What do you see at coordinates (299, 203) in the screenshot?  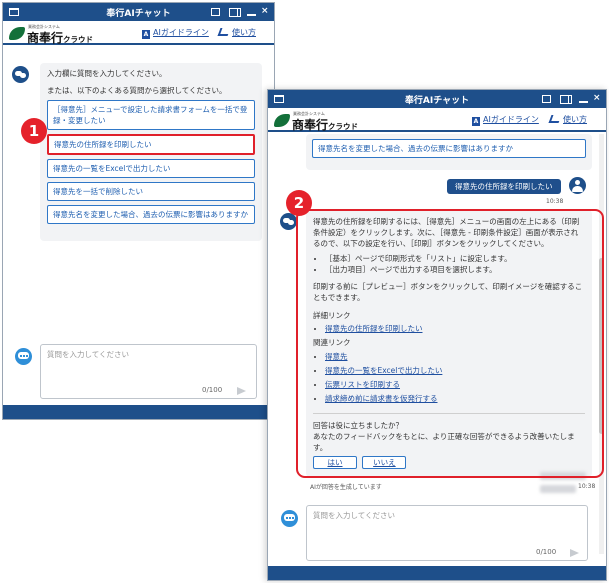 I see `step-marker-2: 2` at bounding box center [299, 203].